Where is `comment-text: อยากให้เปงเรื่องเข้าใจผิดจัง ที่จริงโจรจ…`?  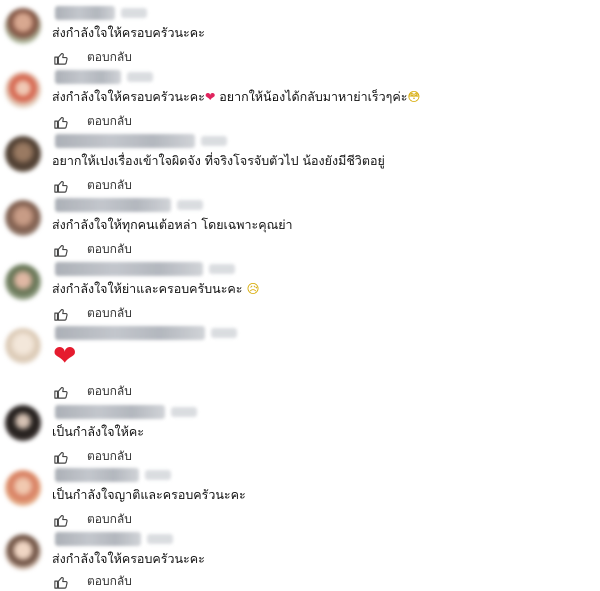 comment-text: อยากให้เปงเรื่องเข้าใจผิดจัง ที่จริงโจรจ… is located at coordinates (218, 160).